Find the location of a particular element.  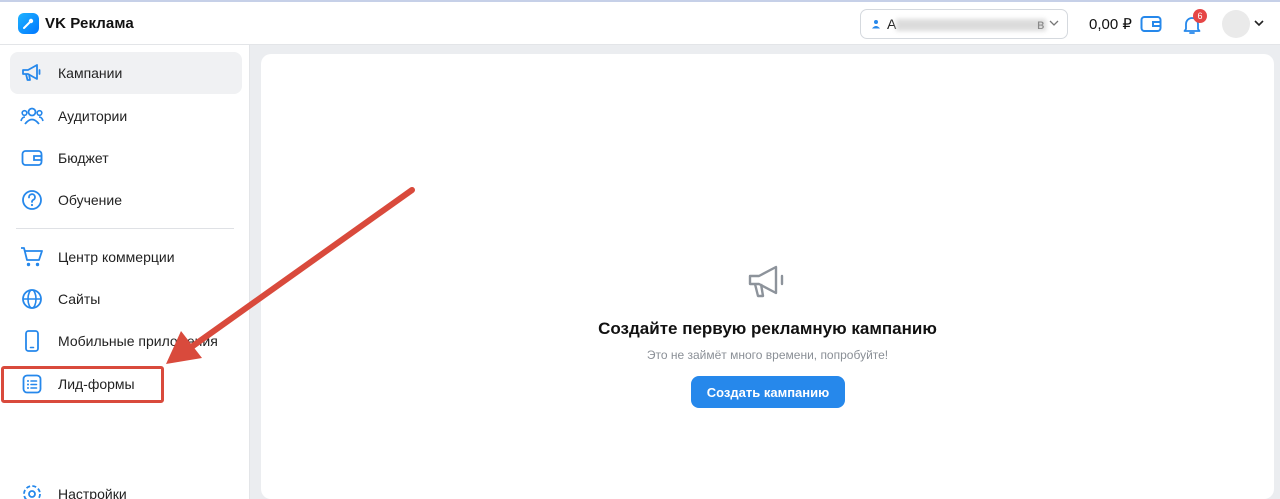

account-selector: А в is located at coordinates (964, 24).